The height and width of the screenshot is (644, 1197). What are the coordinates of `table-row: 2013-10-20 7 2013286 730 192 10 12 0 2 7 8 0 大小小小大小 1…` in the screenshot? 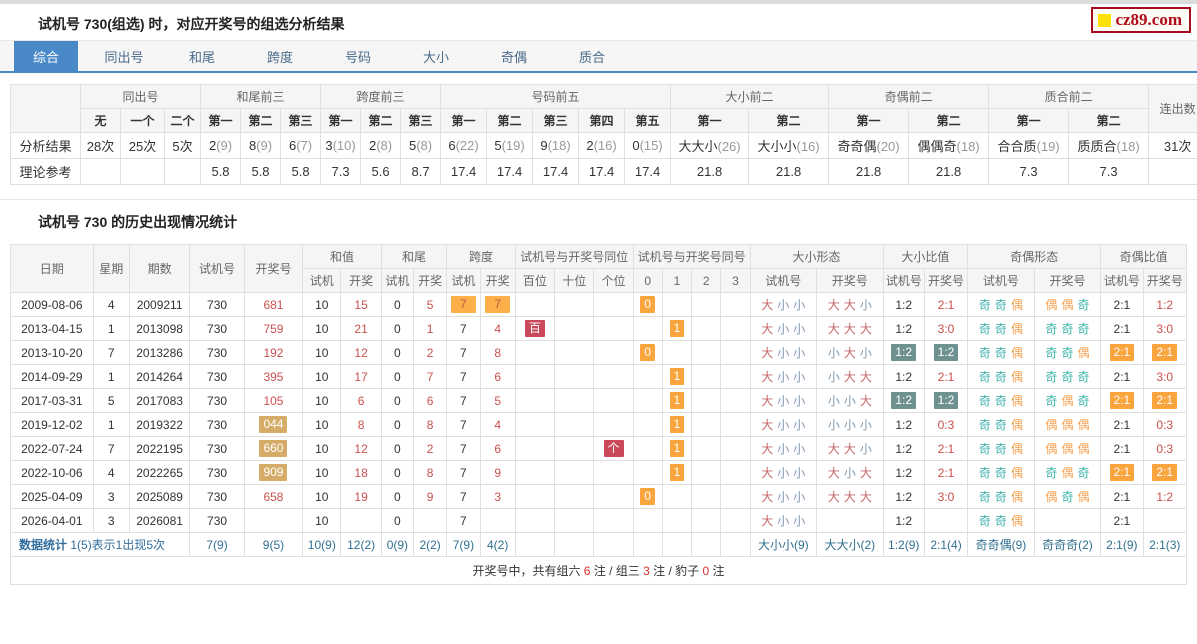 It's located at (599, 352).